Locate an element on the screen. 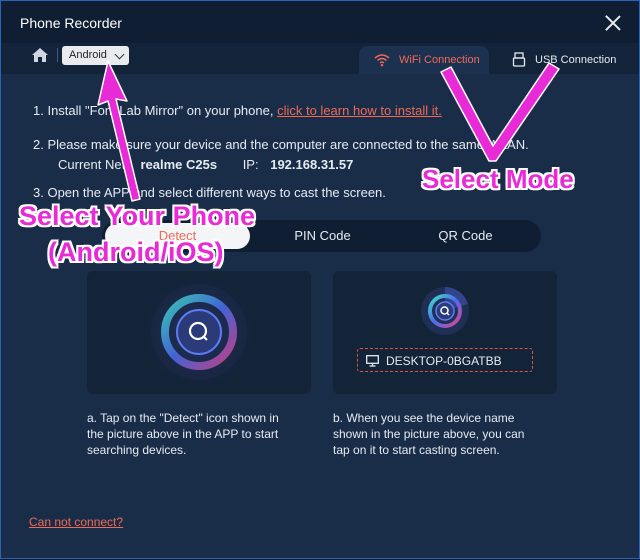 The image size is (640, 560). select-phone-annotation-sub: (Android/iOS) is located at coordinates (136, 252).